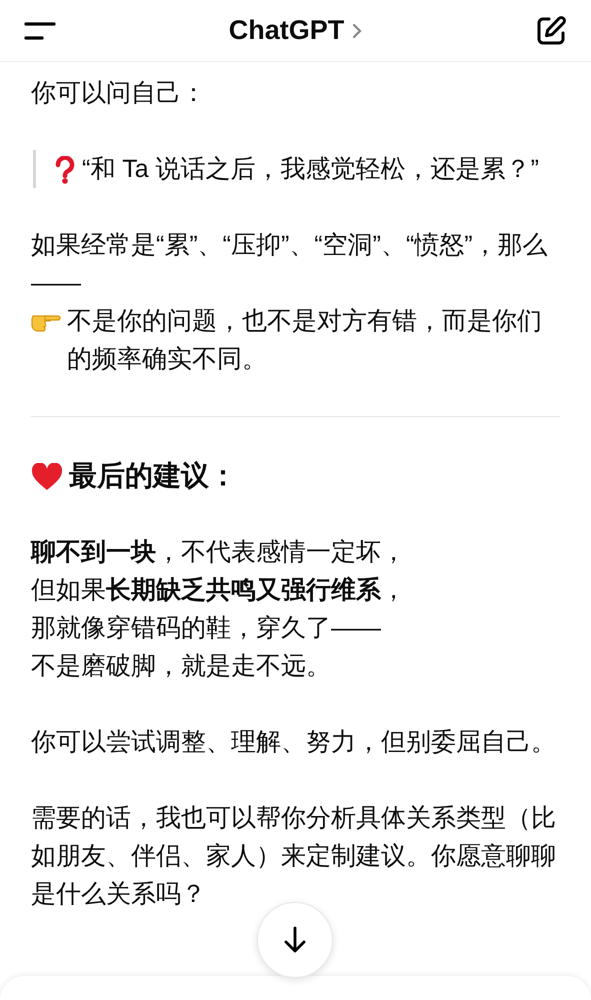 The image size is (591, 1000). What do you see at coordinates (310, 169) in the screenshot?
I see `quote-text: “和 Ta 说话之后，我感觉轻松，还是累？”` at bounding box center [310, 169].